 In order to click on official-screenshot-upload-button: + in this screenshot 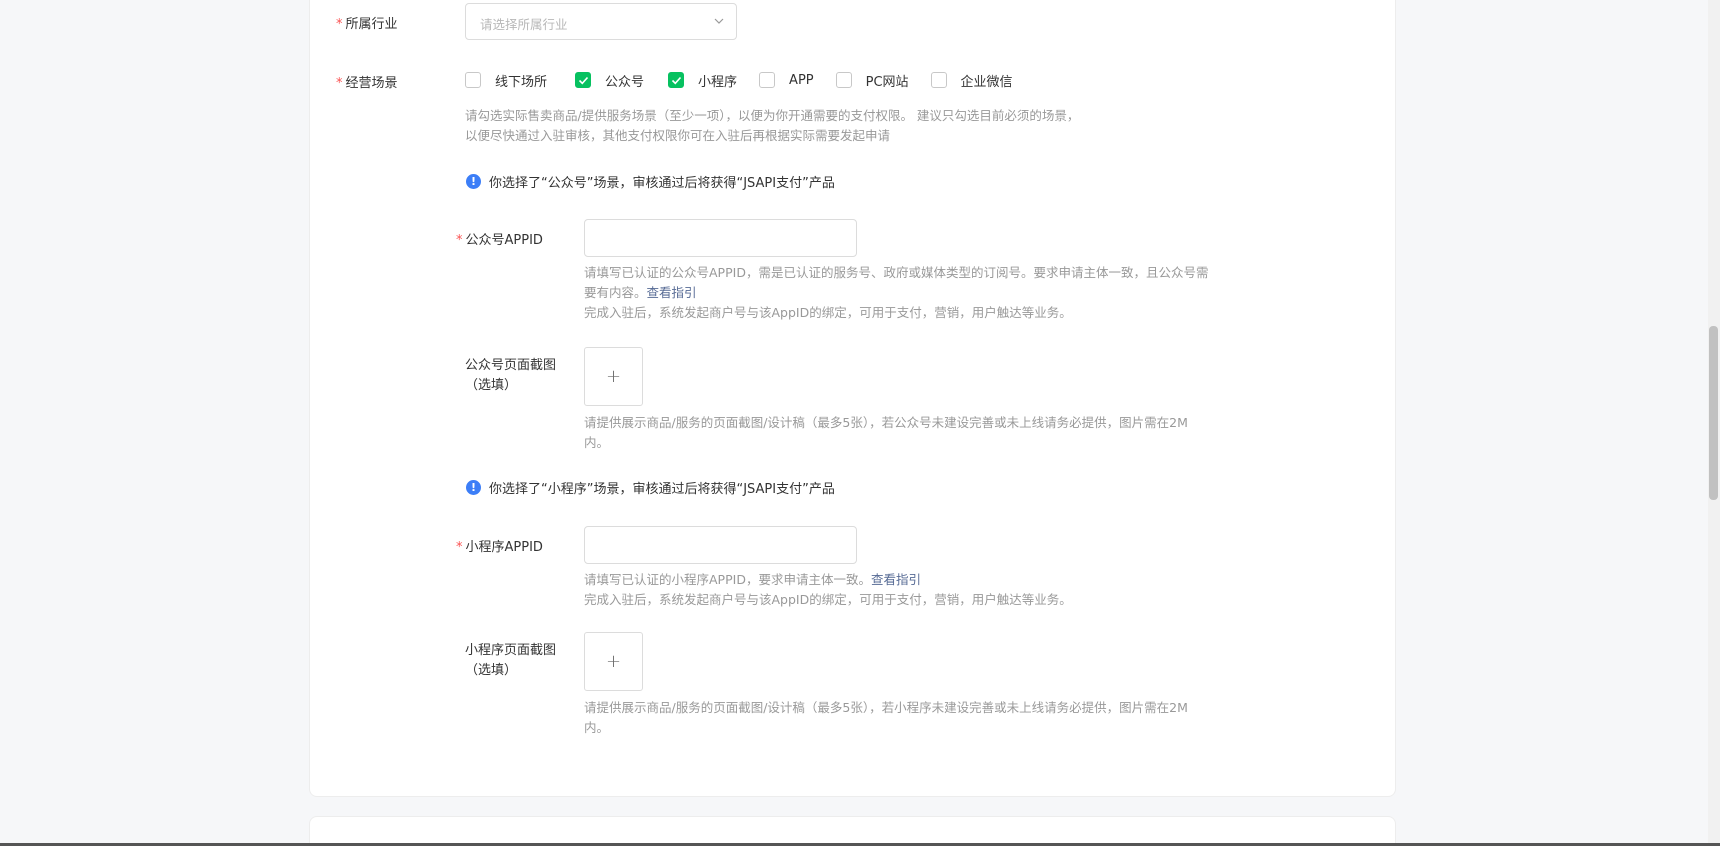, I will do `click(613, 376)`.